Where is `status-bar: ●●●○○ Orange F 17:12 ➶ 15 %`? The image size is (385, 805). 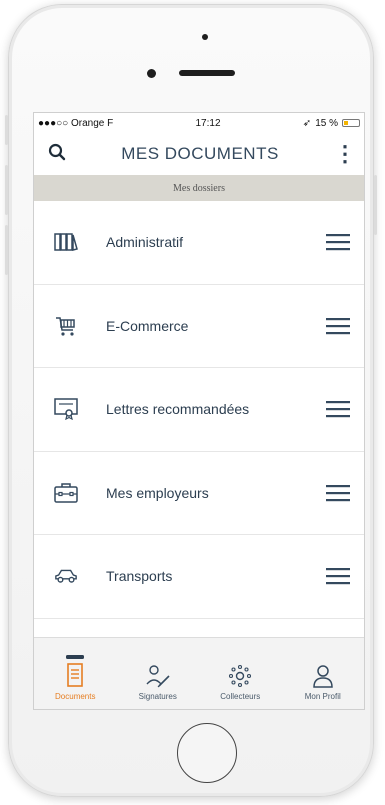
status-bar: ●●●○○ Orange F 17:12 ➶ 15 % is located at coordinates (199, 123).